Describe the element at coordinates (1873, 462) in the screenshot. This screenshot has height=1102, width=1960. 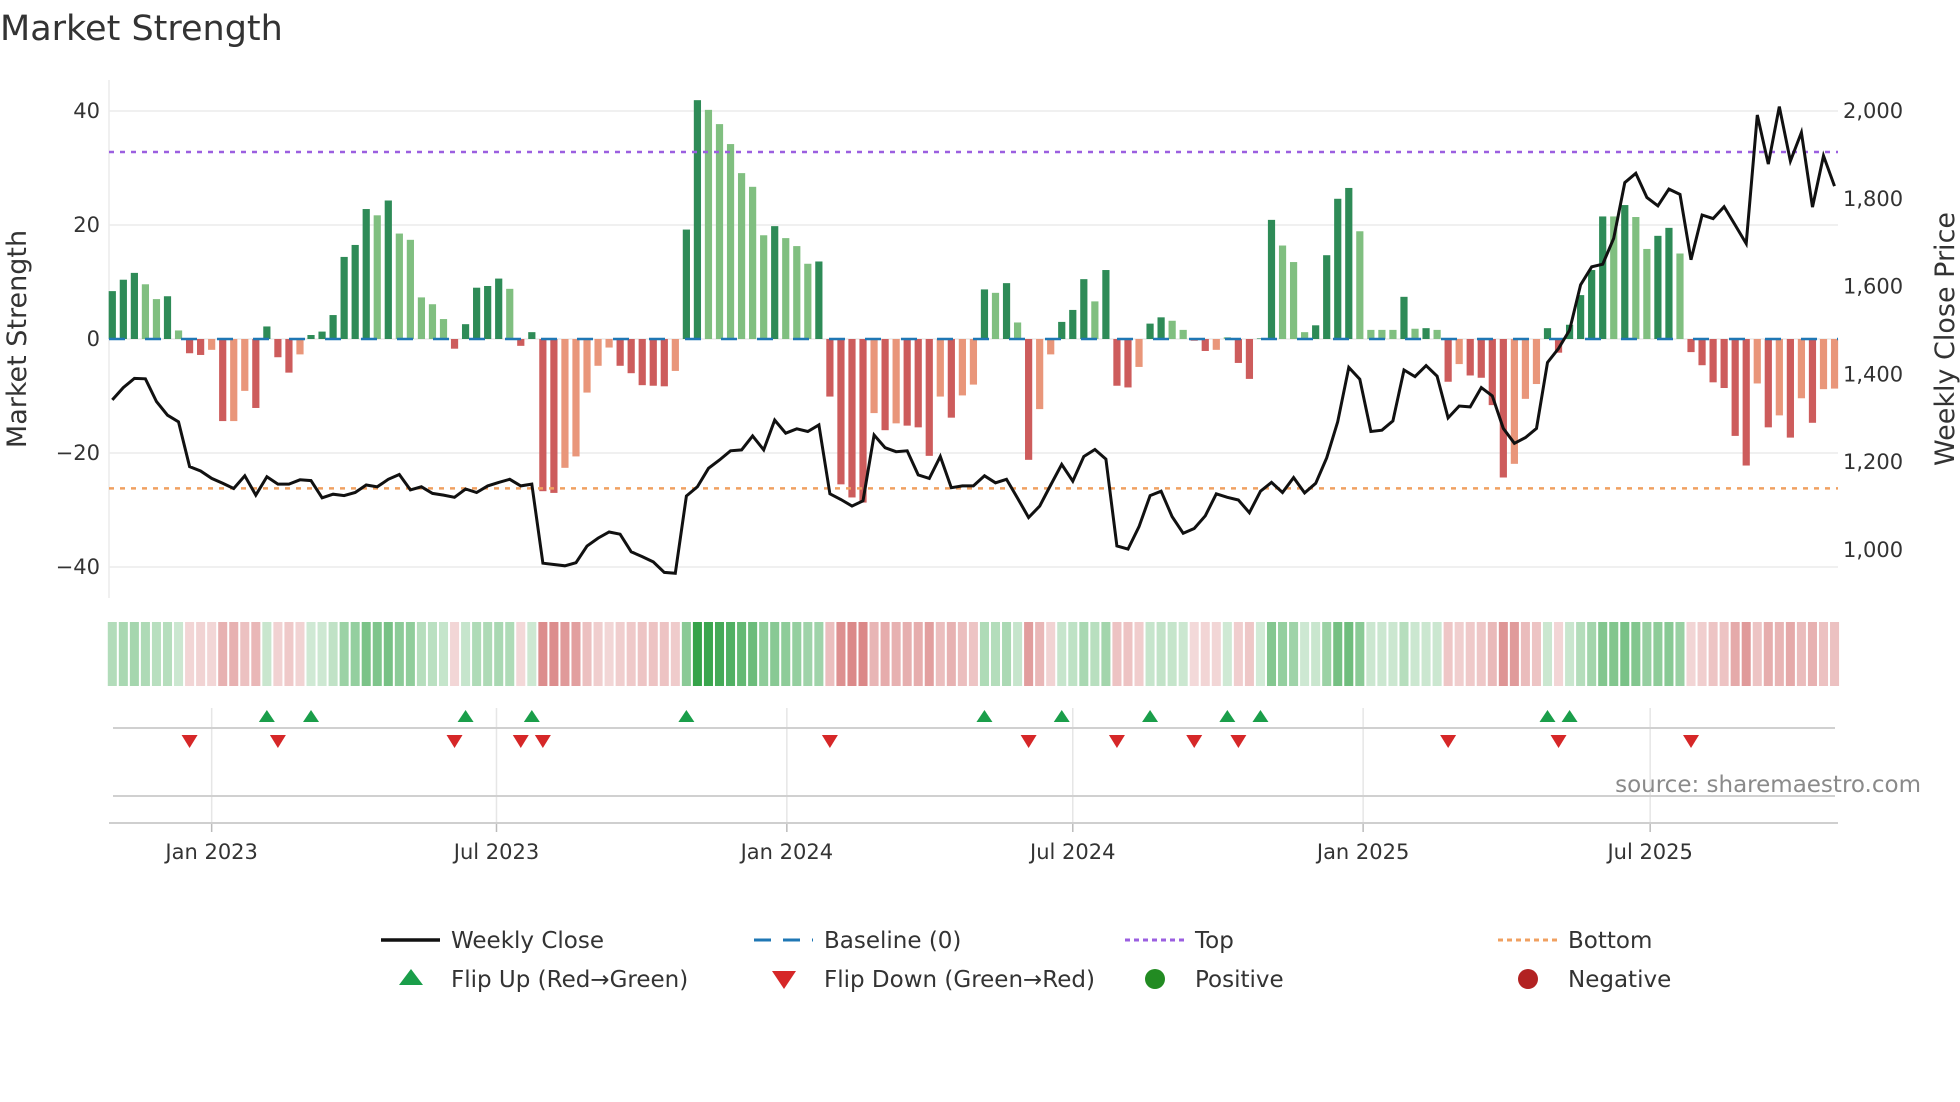
I see `y2-tick-label: 1,200` at that location.